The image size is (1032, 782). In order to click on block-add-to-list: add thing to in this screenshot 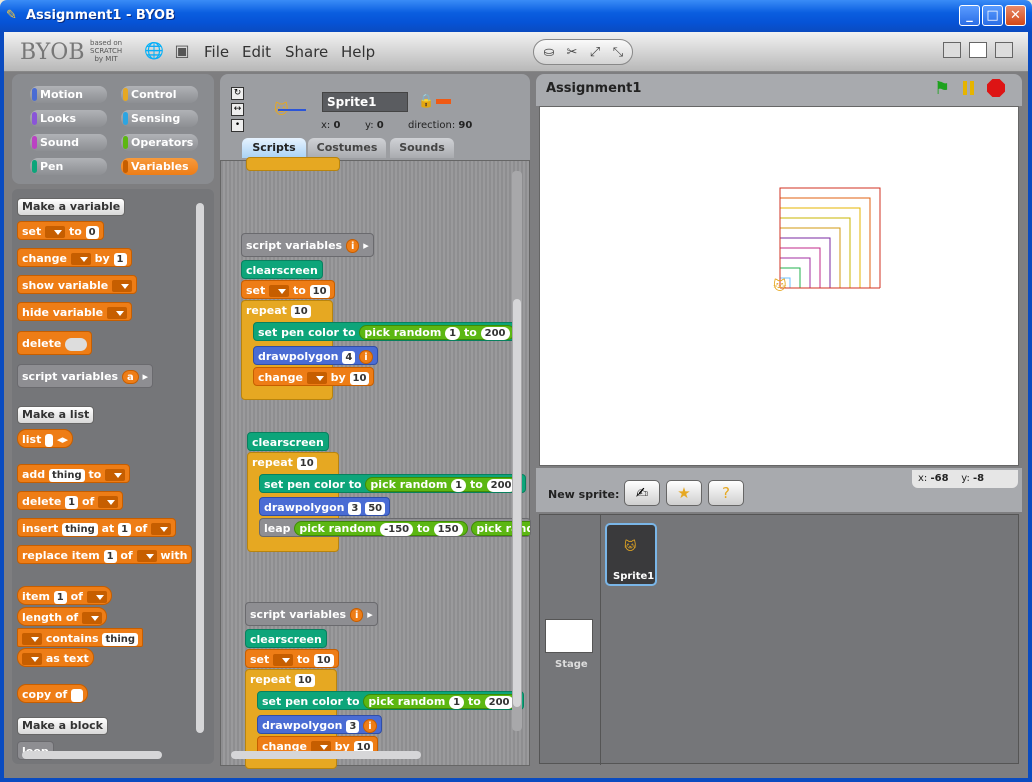, I will do `click(74, 473)`.